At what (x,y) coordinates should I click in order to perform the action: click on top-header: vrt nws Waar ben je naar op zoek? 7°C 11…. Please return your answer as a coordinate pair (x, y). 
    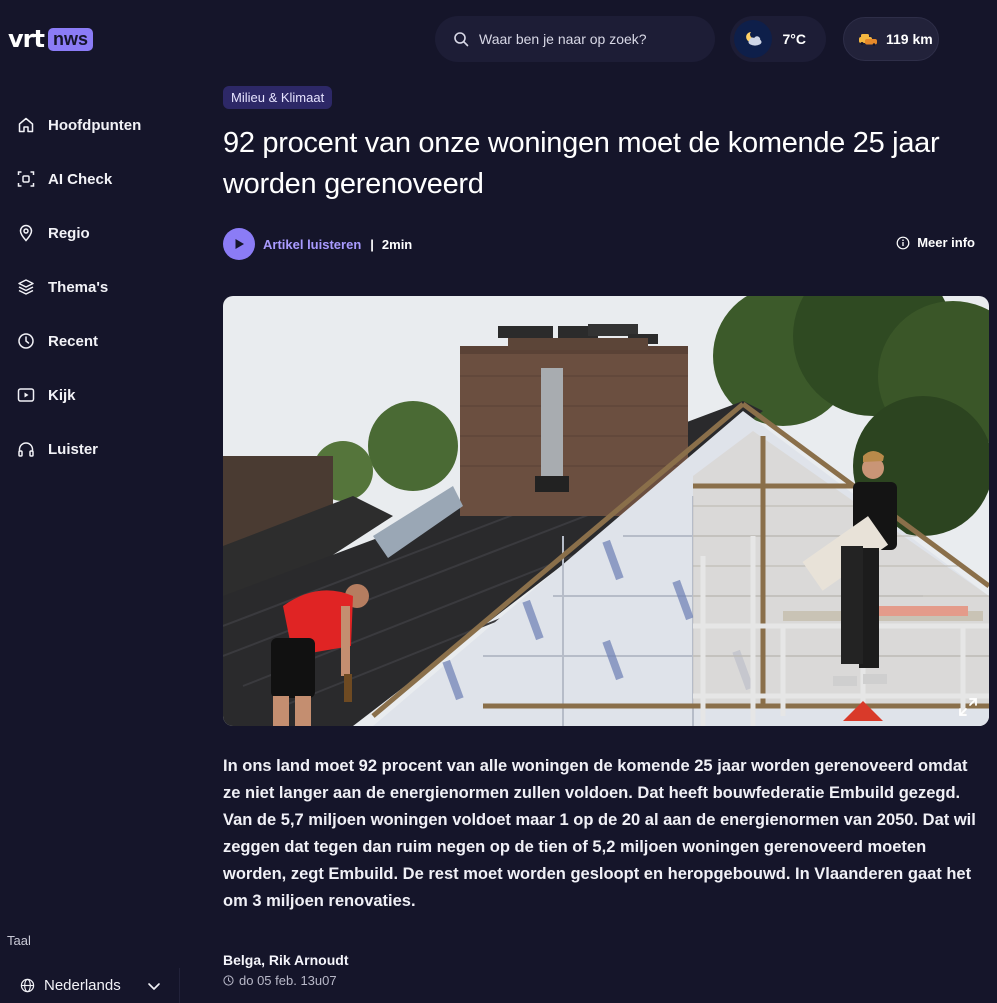
    Looking at the image, I should click on (498, 39).